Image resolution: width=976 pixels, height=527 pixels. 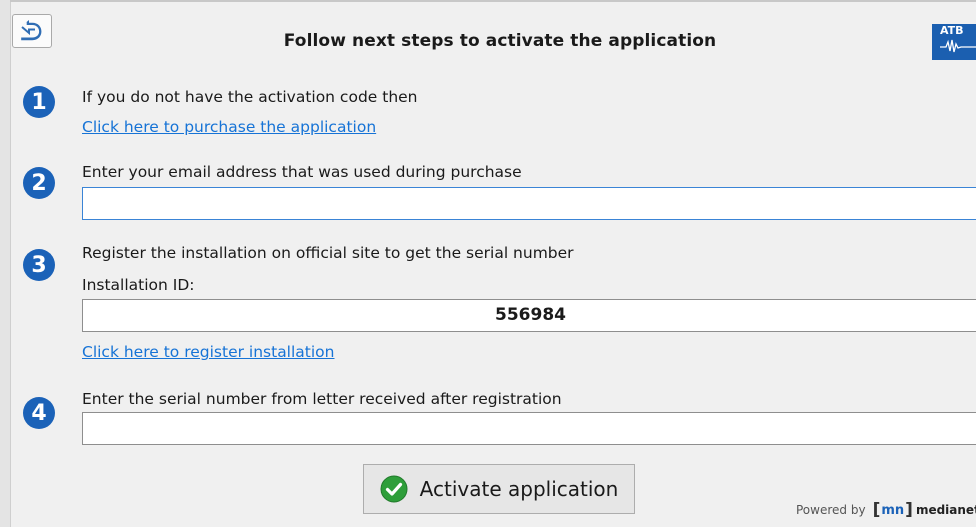 I want to click on powered-by-text: Powered by, so click(x=831, y=510).